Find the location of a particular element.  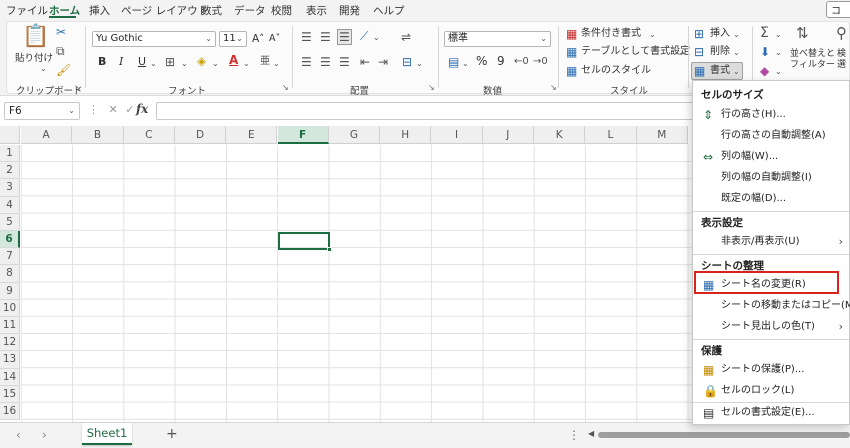

formula-input is located at coordinates (426, 111).